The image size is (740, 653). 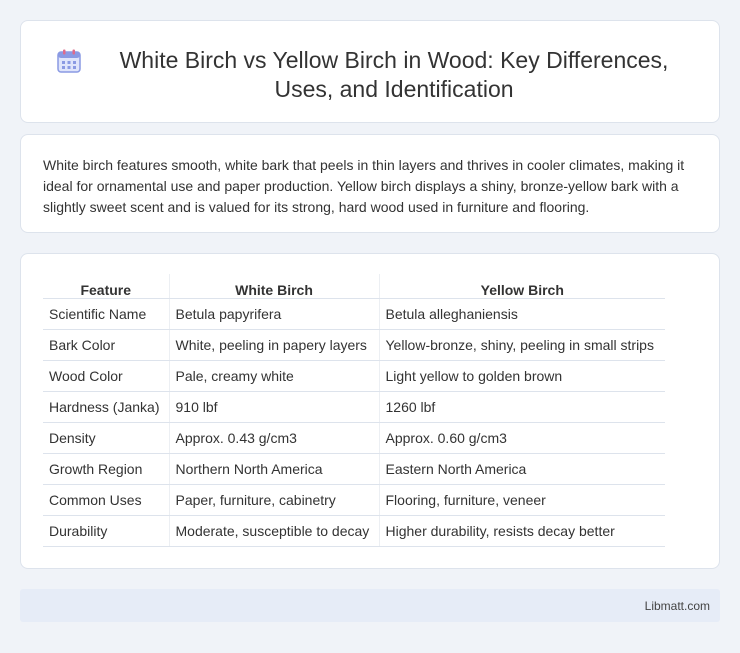 I want to click on footer-site-link: Libmatt.com, so click(x=677, y=606).